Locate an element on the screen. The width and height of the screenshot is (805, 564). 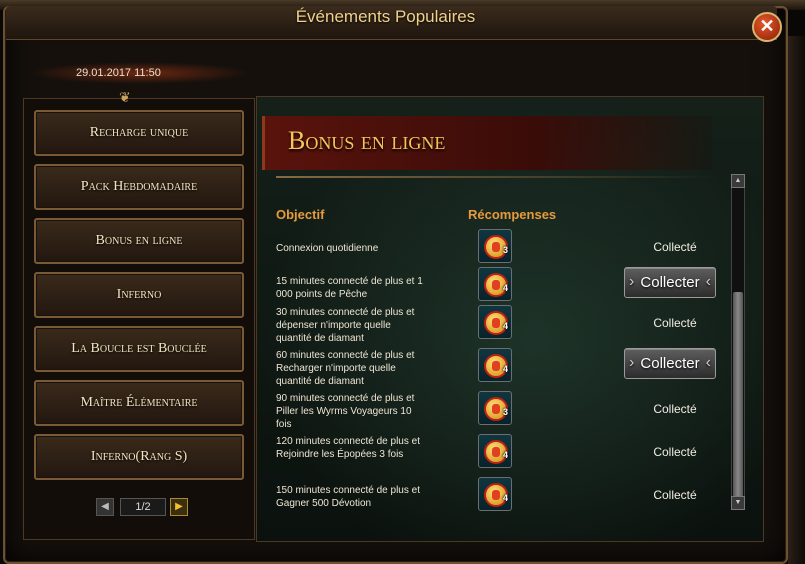
sidebar-item-recharge-unique: Recharge unique is located at coordinates (139, 133).